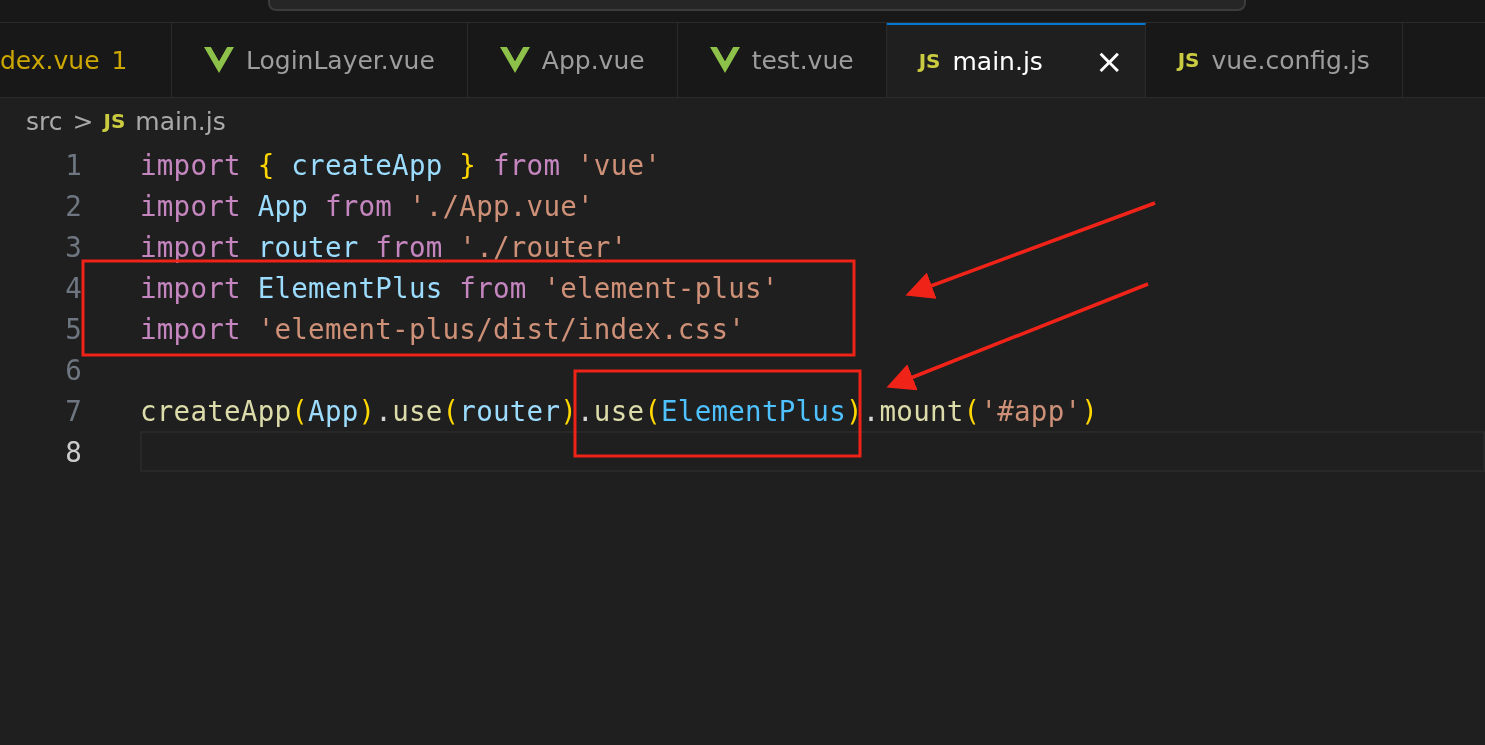 The width and height of the screenshot is (1485, 745). I want to click on line-number: 7, so click(73, 410).